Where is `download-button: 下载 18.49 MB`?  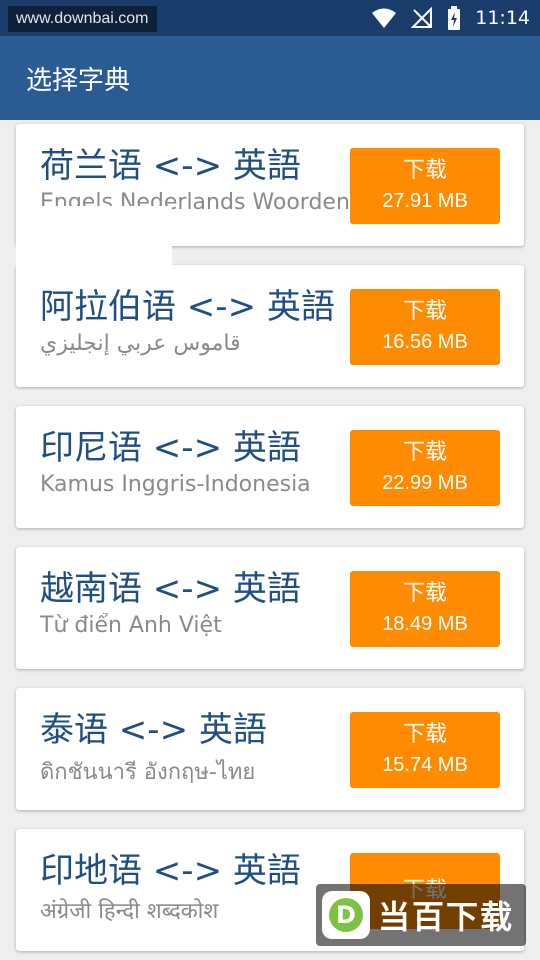 download-button: 下载 18.49 MB is located at coordinates (425, 609).